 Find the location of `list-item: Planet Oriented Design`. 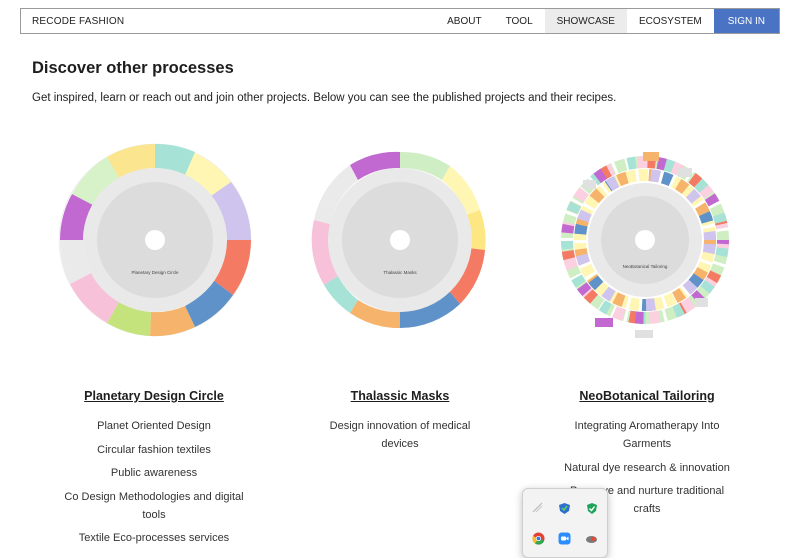

list-item: Planet Oriented Design is located at coordinates (154, 426).